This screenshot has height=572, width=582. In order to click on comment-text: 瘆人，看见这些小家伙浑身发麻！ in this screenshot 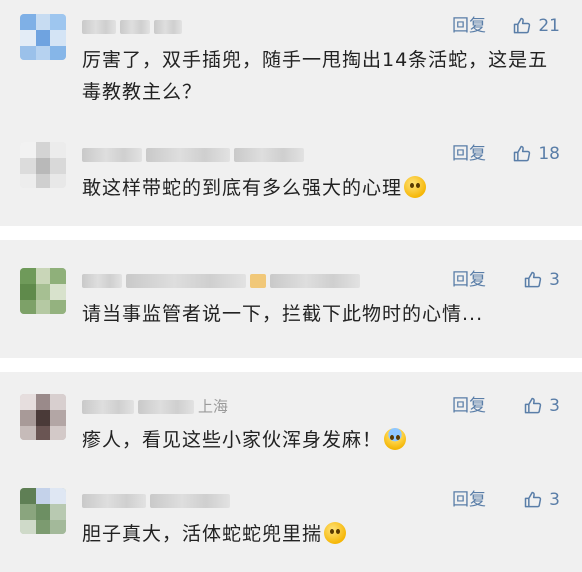, I will do `click(317, 440)`.